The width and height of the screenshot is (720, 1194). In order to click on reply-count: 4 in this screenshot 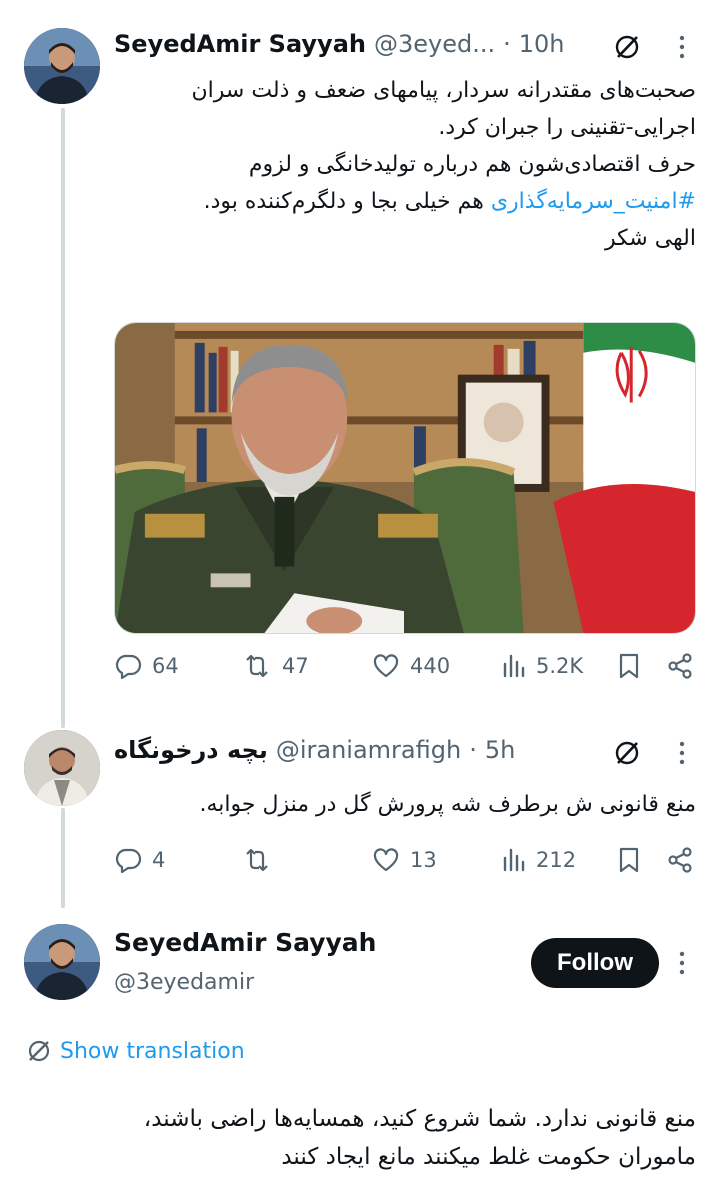, I will do `click(159, 860)`.